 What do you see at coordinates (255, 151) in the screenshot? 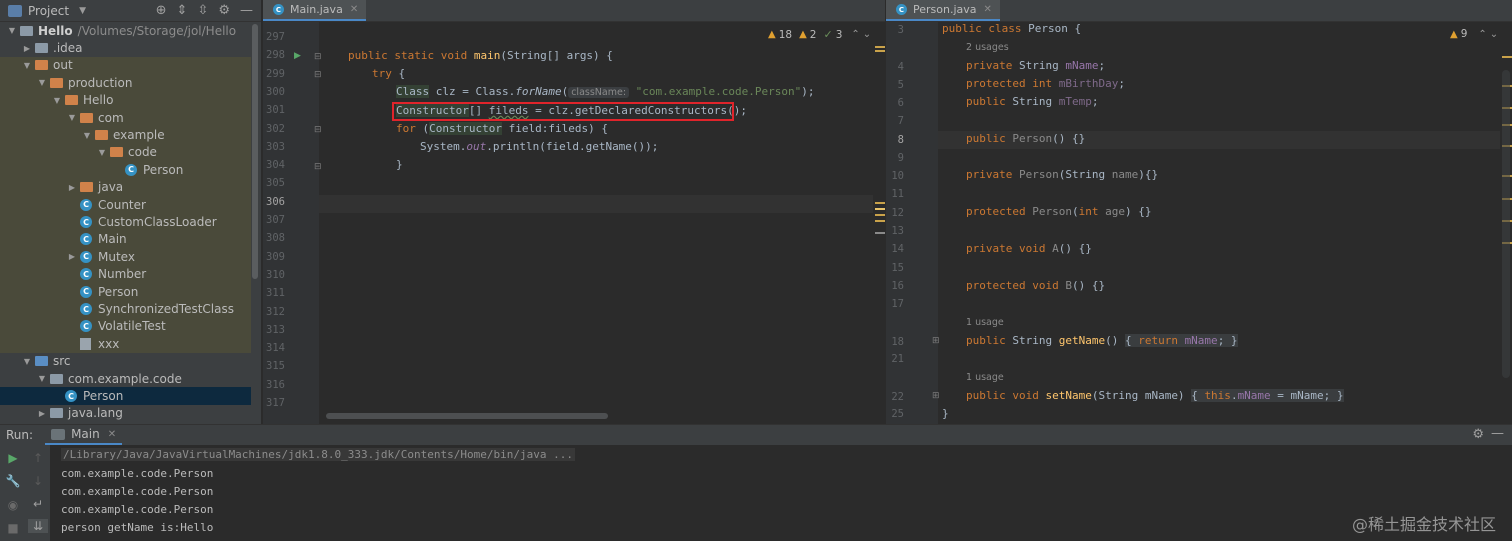
I see `project-scrollbar` at bounding box center [255, 151].